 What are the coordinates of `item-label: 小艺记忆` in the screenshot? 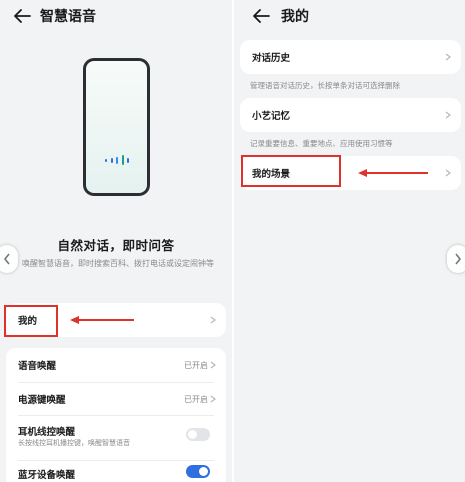 It's located at (271, 116).